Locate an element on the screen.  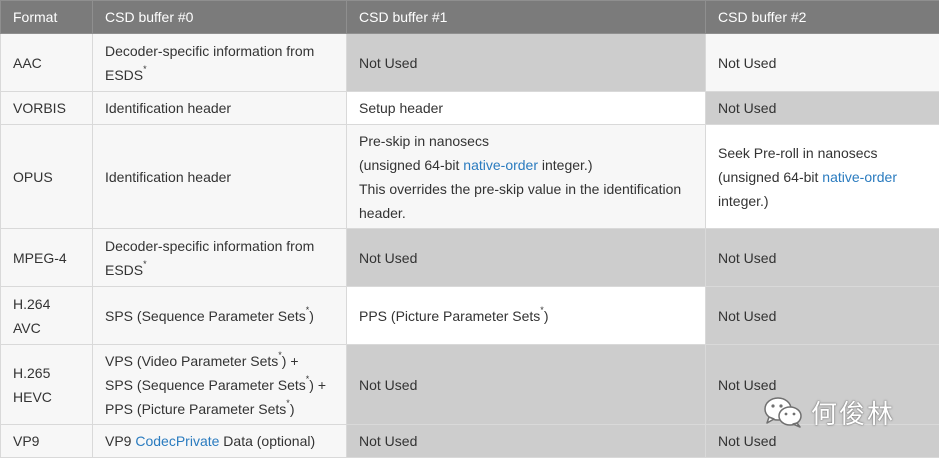
cell-text: SPS (Sequence Parameter Sets is located at coordinates (205, 316).